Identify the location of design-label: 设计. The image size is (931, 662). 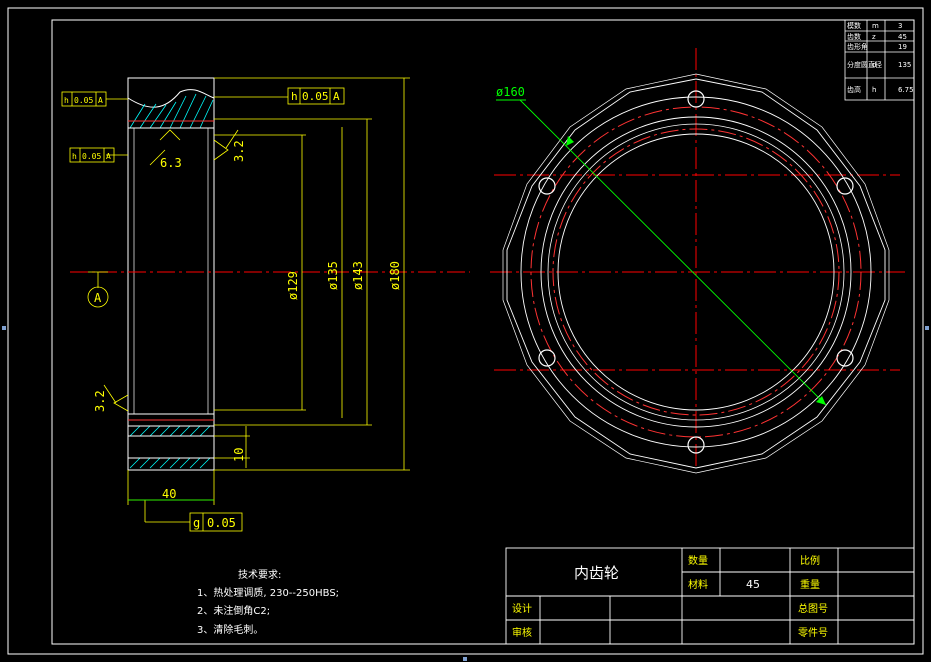
(522, 608).